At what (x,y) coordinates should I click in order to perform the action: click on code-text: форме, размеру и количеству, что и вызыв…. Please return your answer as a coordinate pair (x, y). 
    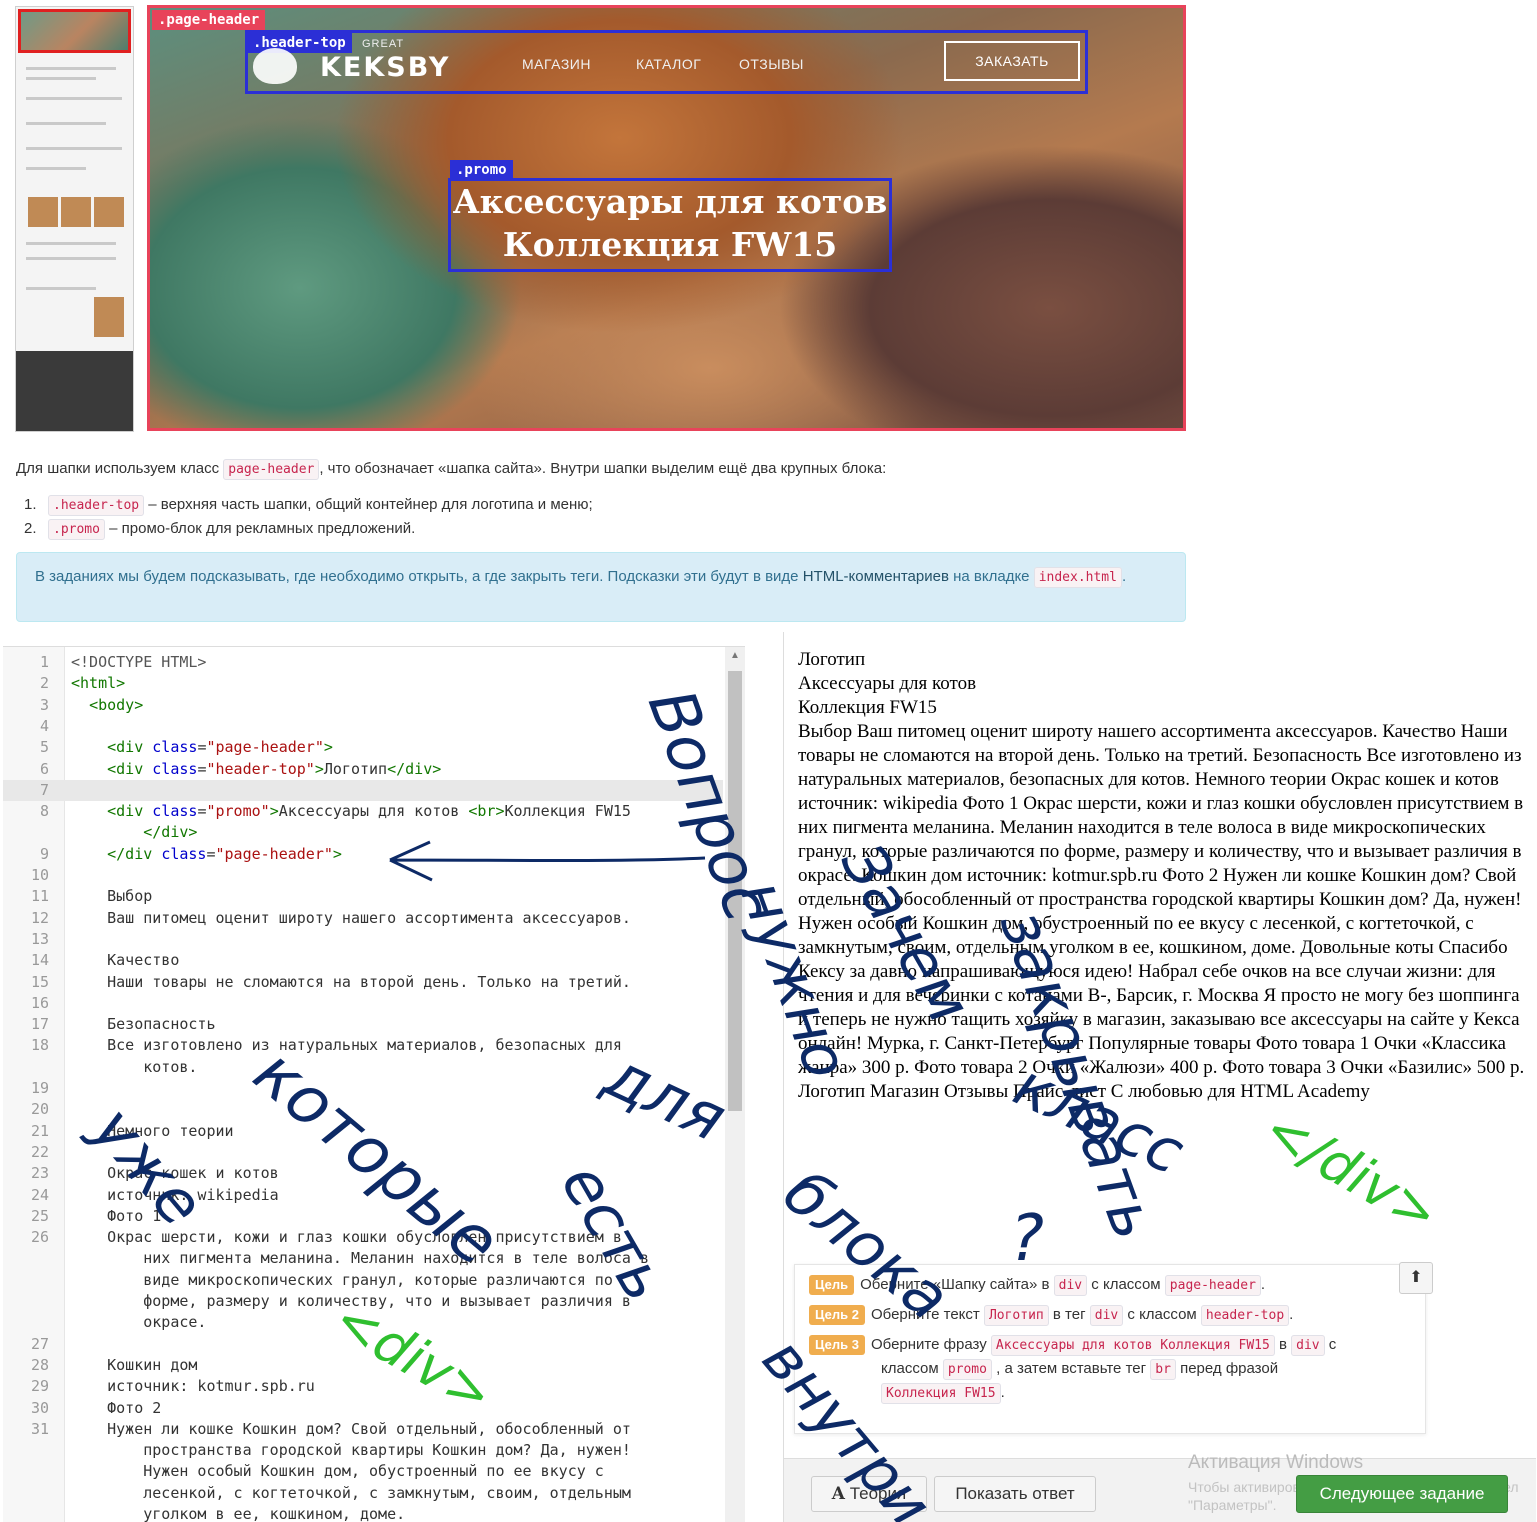
    Looking at the image, I should click on (351, 1301).